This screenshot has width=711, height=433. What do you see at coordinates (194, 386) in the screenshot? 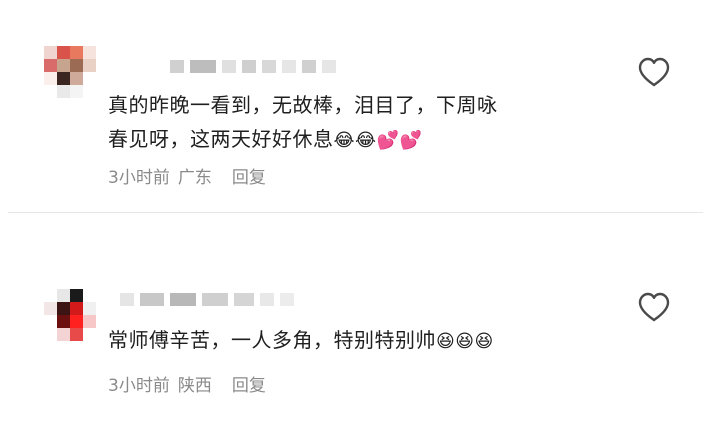
I see `comment-location: 陕西` at bounding box center [194, 386].